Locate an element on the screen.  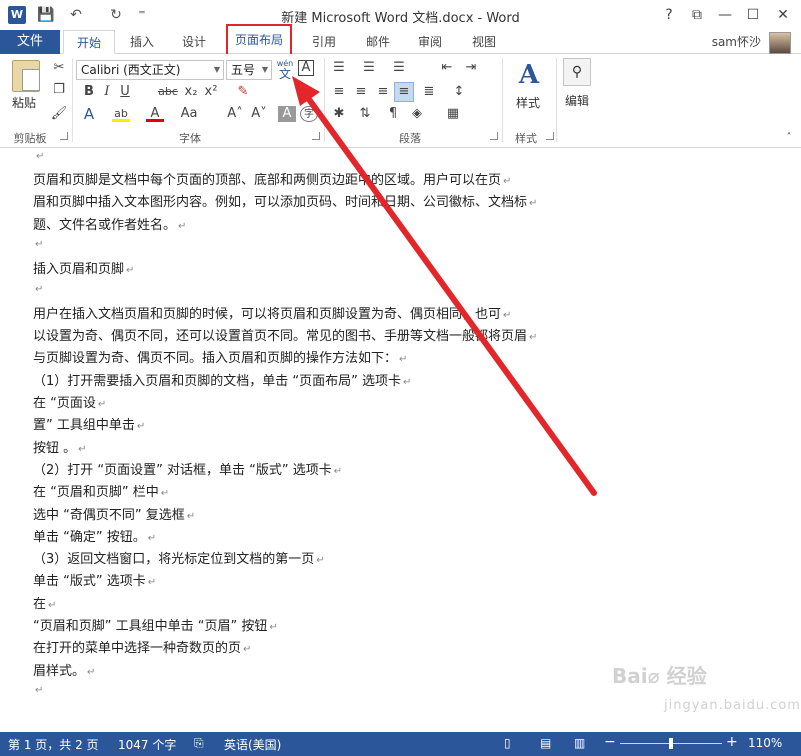
distributed-icon: ≣ is located at coordinates (429, 92).